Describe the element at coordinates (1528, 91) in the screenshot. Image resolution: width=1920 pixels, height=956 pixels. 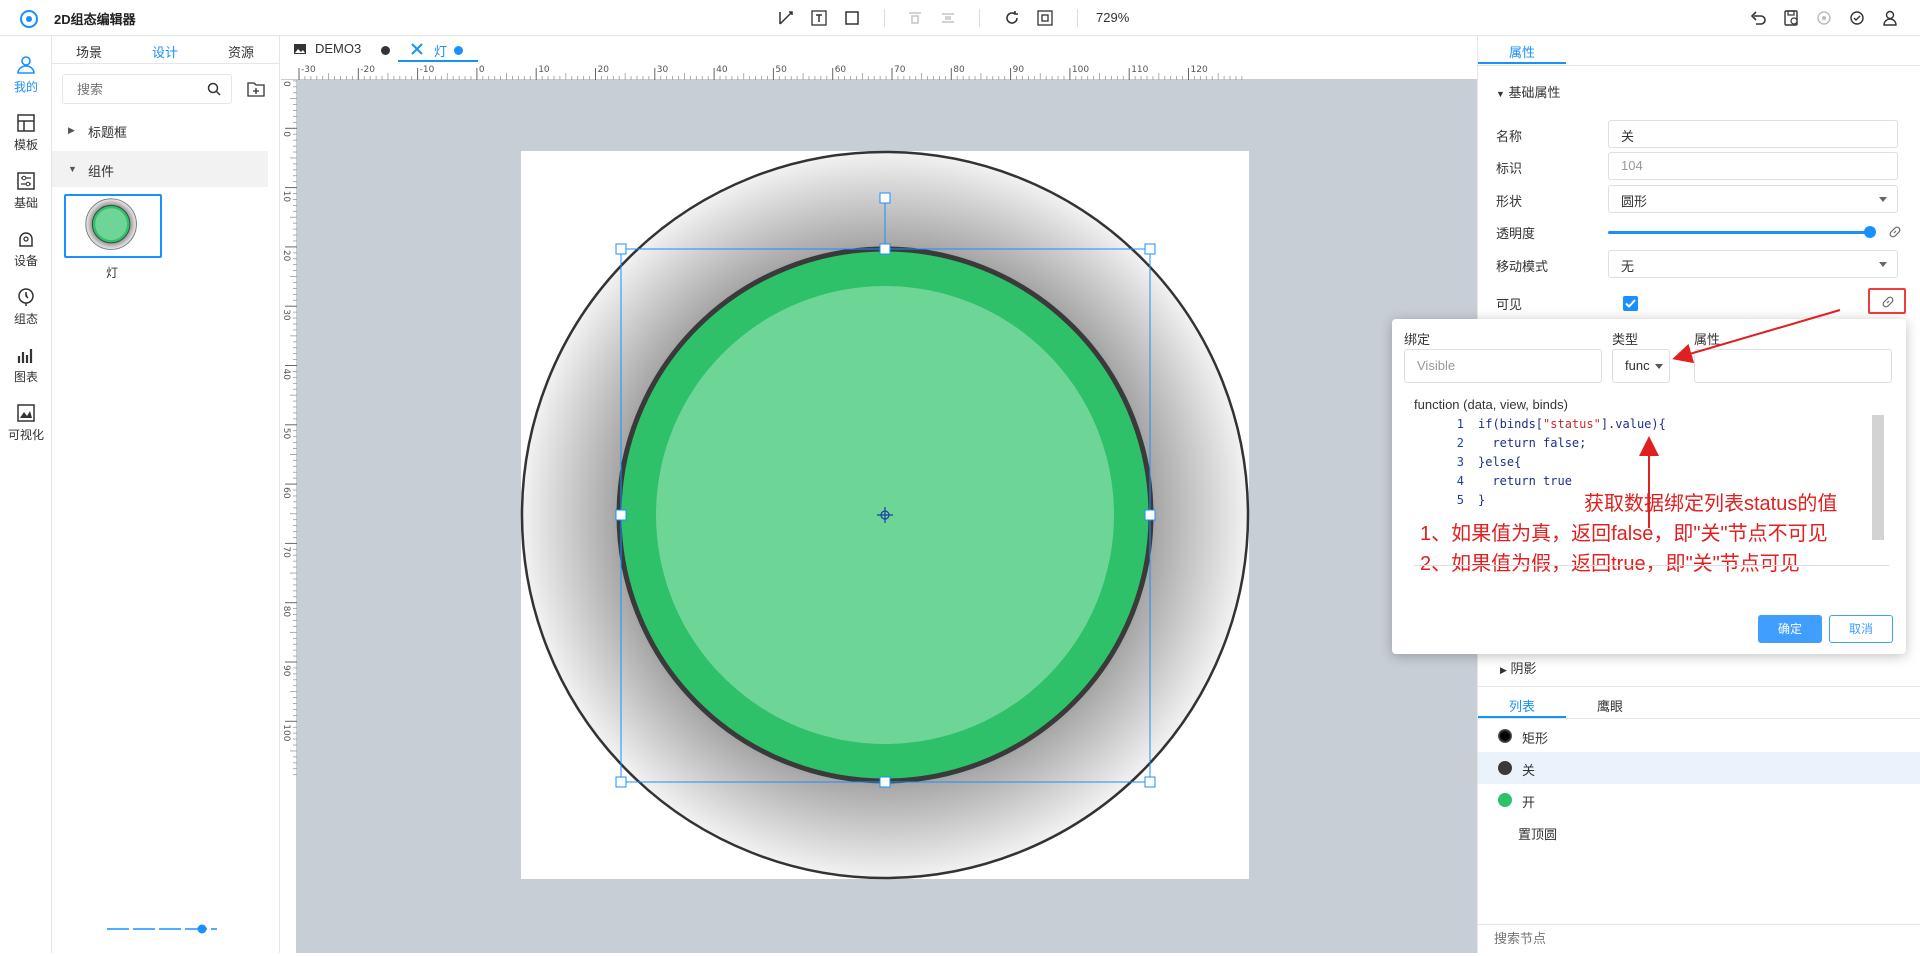
I see `section-basic-properties: ▼ 基础属性` at that location.